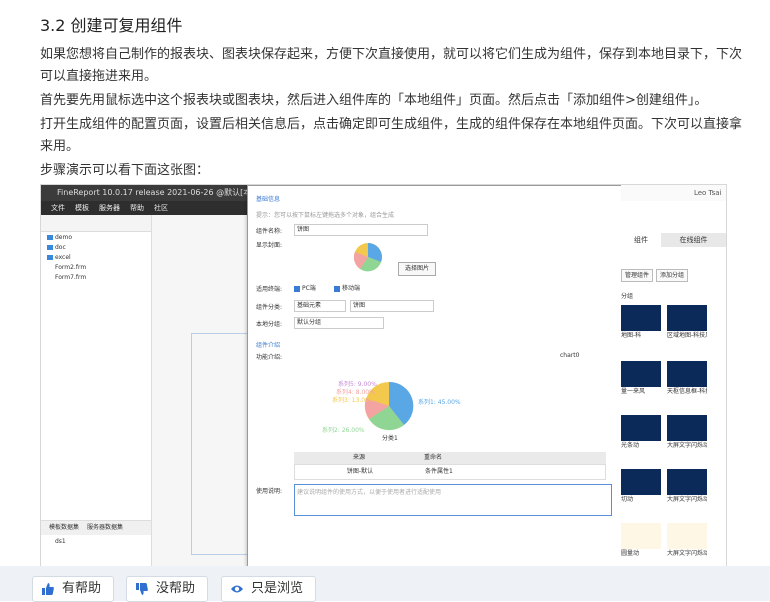 The width and height of the screenshot is (770, 602). What do you see at coordinates (137, 208) in the screenshot?
I see `menu-help: 帮助` at bounding box center [137, 208].